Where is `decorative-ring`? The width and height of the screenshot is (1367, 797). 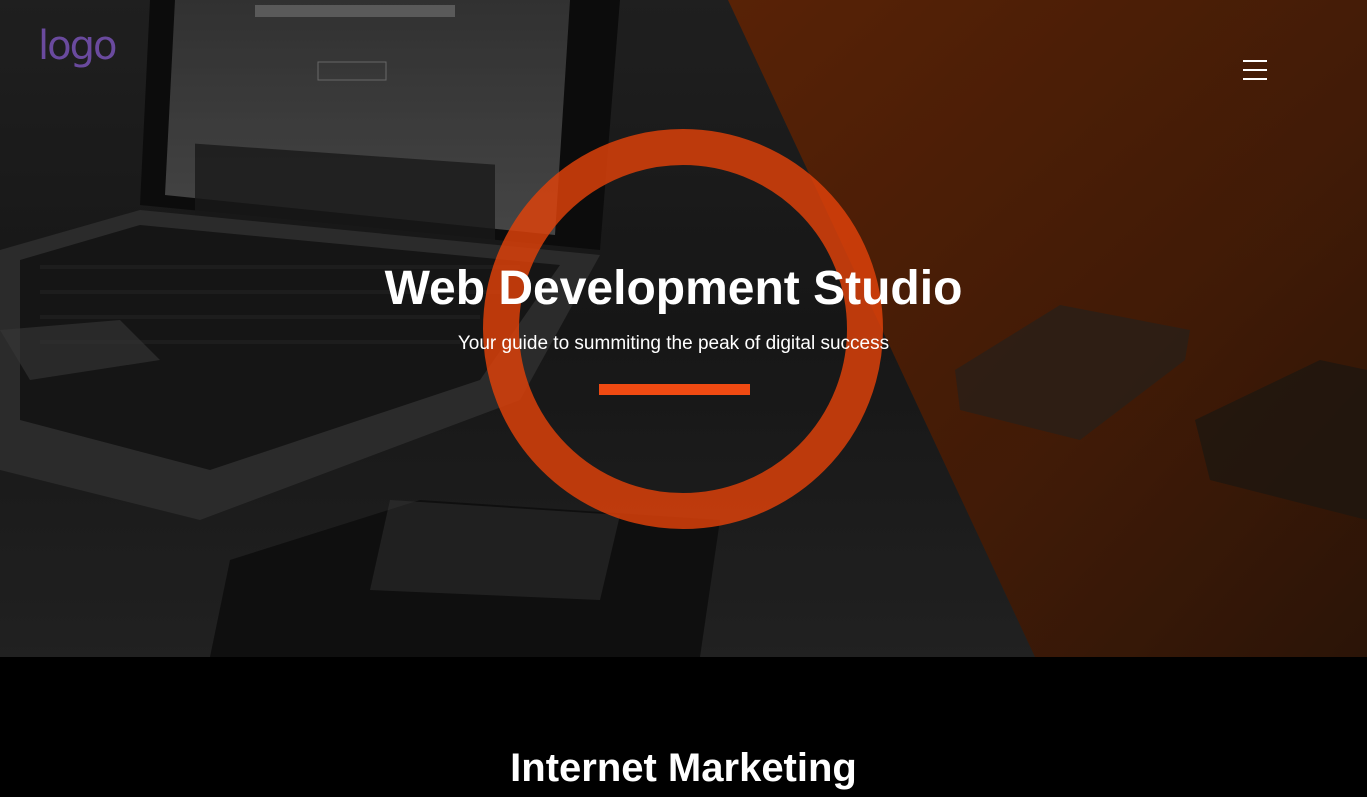
decorative-ring is located at coordinates (683, 329).